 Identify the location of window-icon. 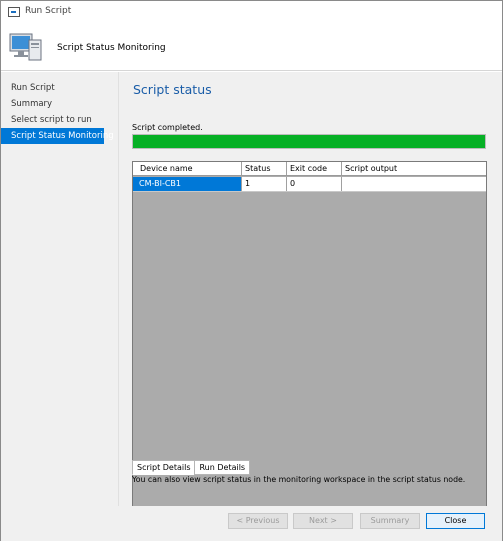
(14, 12).